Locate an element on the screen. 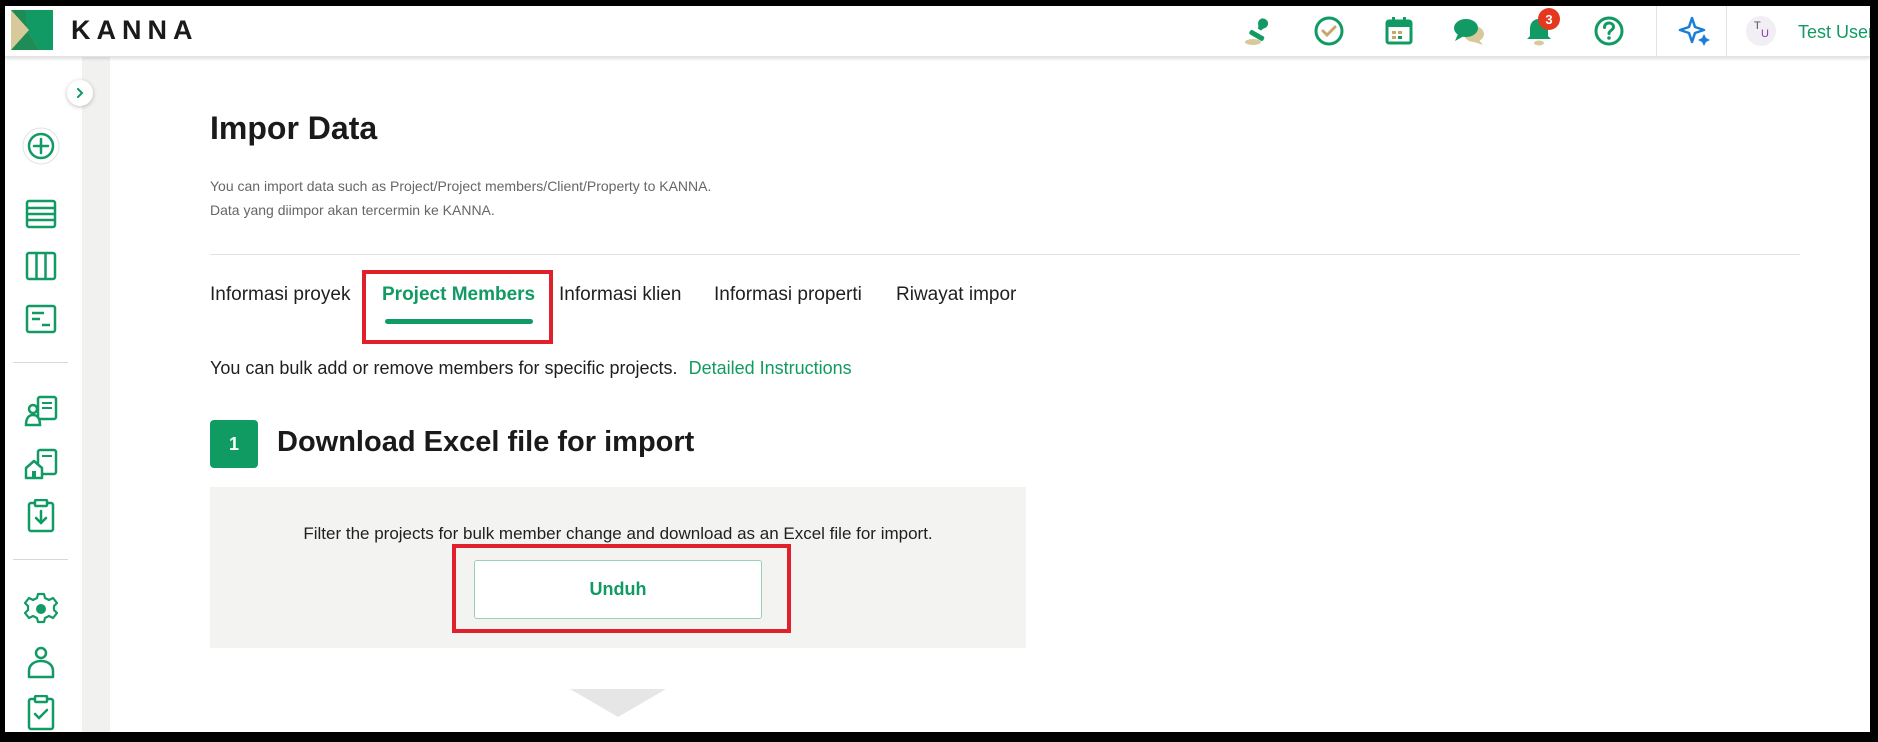 This screenshot has height=742, width=1878. highlight-box-button is located at coordinates (621, 588).